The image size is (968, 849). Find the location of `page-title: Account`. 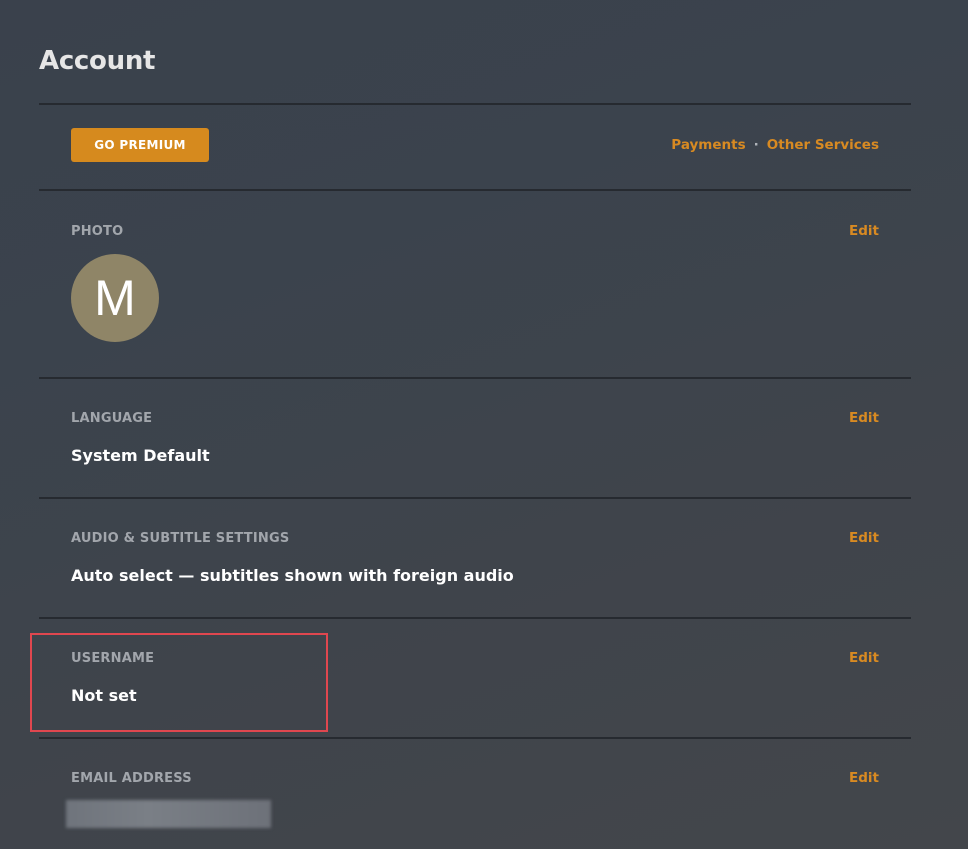

page-title: Account is located at coordinates (97, 61).